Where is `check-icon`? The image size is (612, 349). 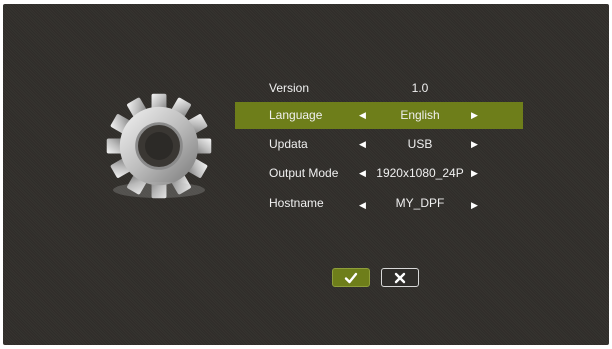 check-icon is located at coordinates (351, 277).